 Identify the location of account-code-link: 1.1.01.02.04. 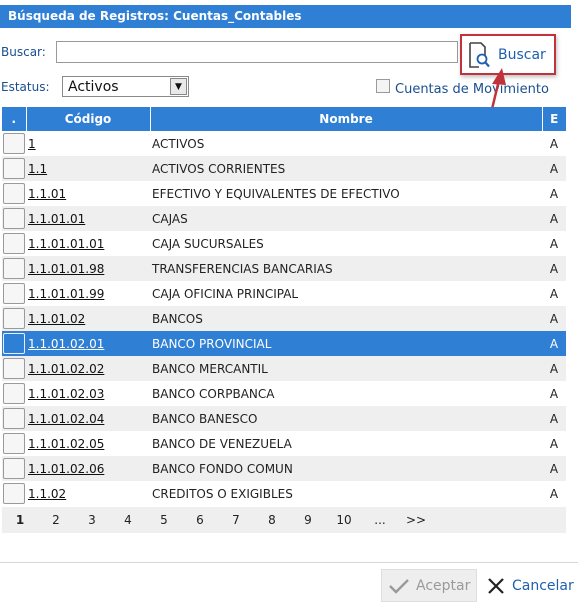
(66, 419).